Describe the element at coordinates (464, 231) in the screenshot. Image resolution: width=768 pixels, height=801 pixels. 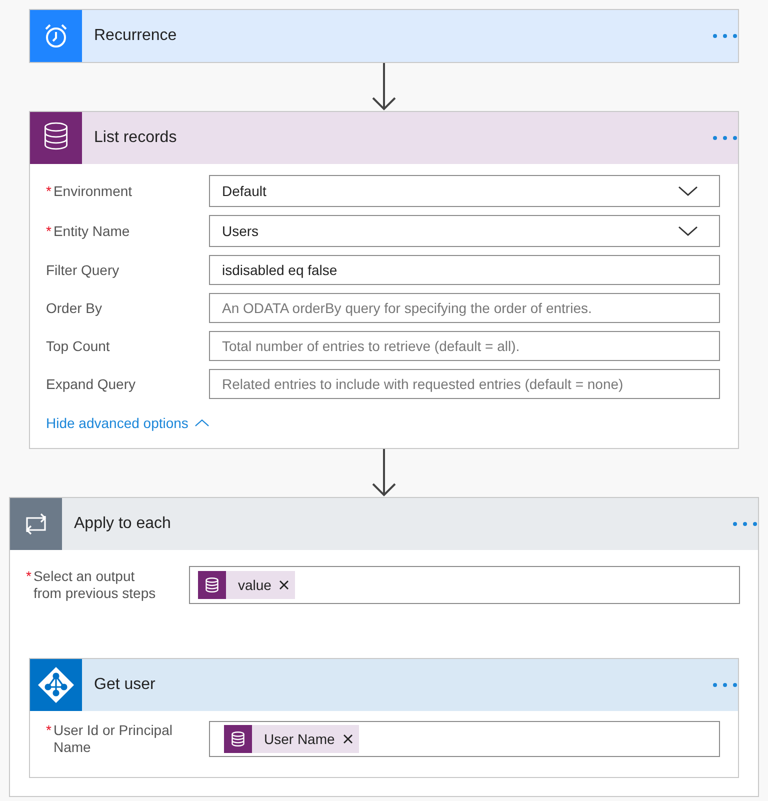
I see `dropdown-field: Users` at that location.